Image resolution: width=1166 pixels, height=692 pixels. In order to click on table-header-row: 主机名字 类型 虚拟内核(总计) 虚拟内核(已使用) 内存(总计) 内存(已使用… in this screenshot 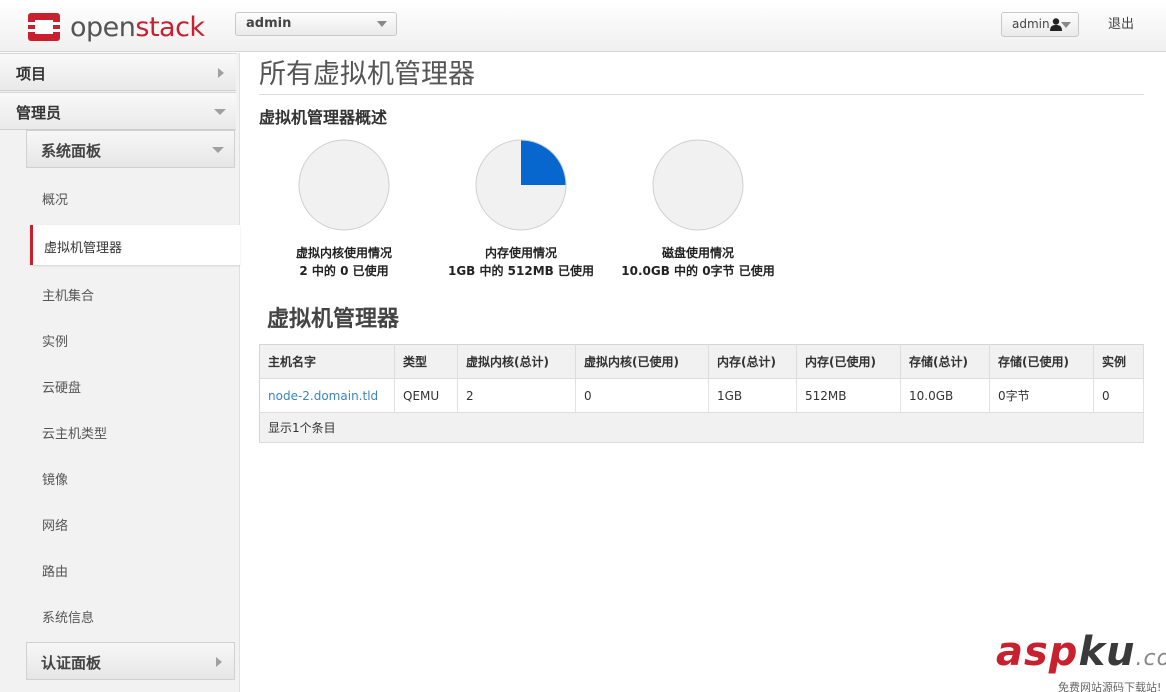, I will do `click(701, 361)`.